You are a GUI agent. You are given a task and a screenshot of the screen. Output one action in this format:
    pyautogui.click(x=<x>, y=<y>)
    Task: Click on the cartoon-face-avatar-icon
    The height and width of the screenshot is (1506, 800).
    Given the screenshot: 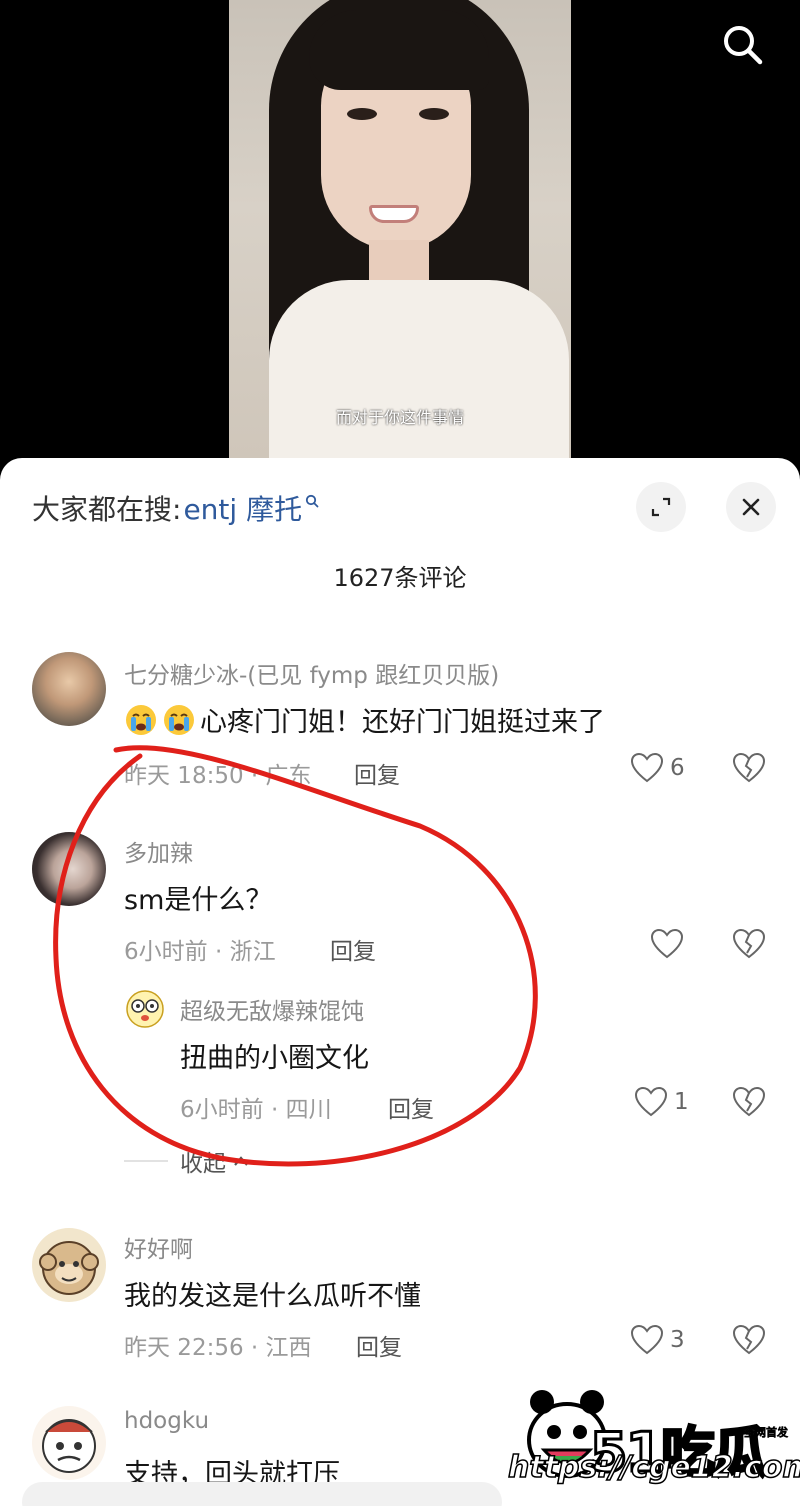 What is the action you would take?
    pyautogui.click(x=69, y=1446)
    